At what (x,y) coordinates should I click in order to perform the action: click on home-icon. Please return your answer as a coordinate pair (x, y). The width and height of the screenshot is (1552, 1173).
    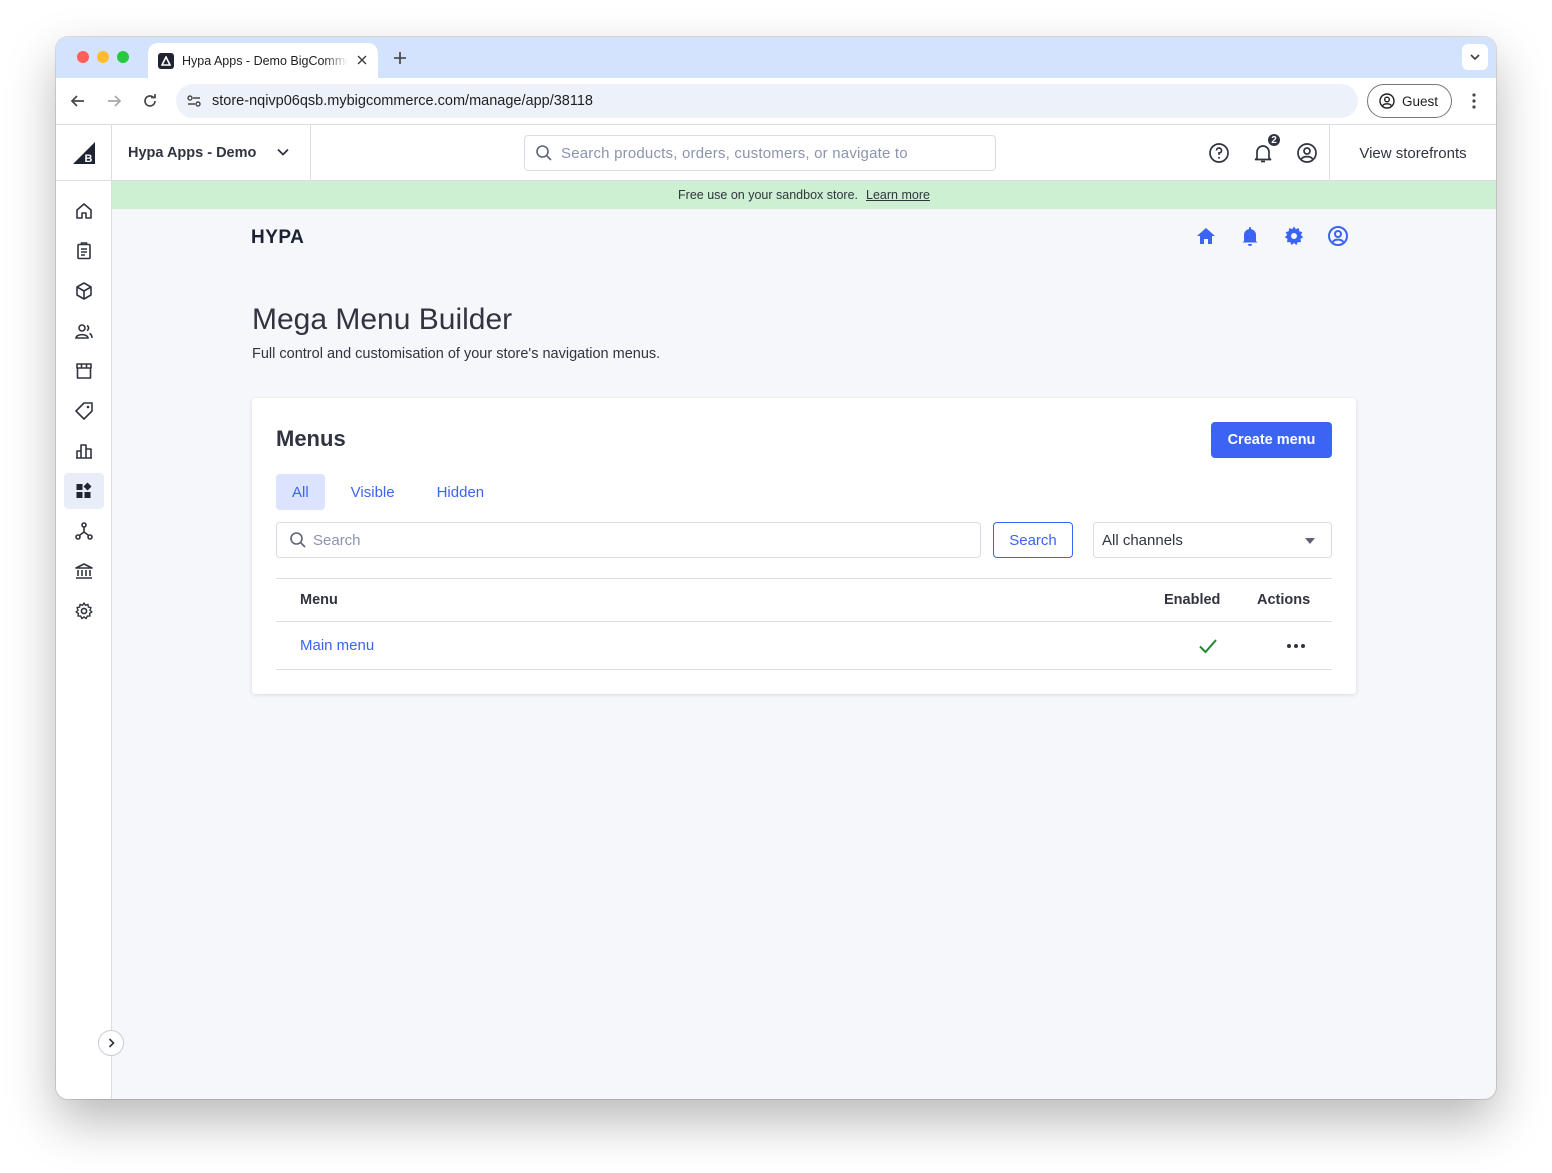
    Looking at the image, I should click on (84, 211).